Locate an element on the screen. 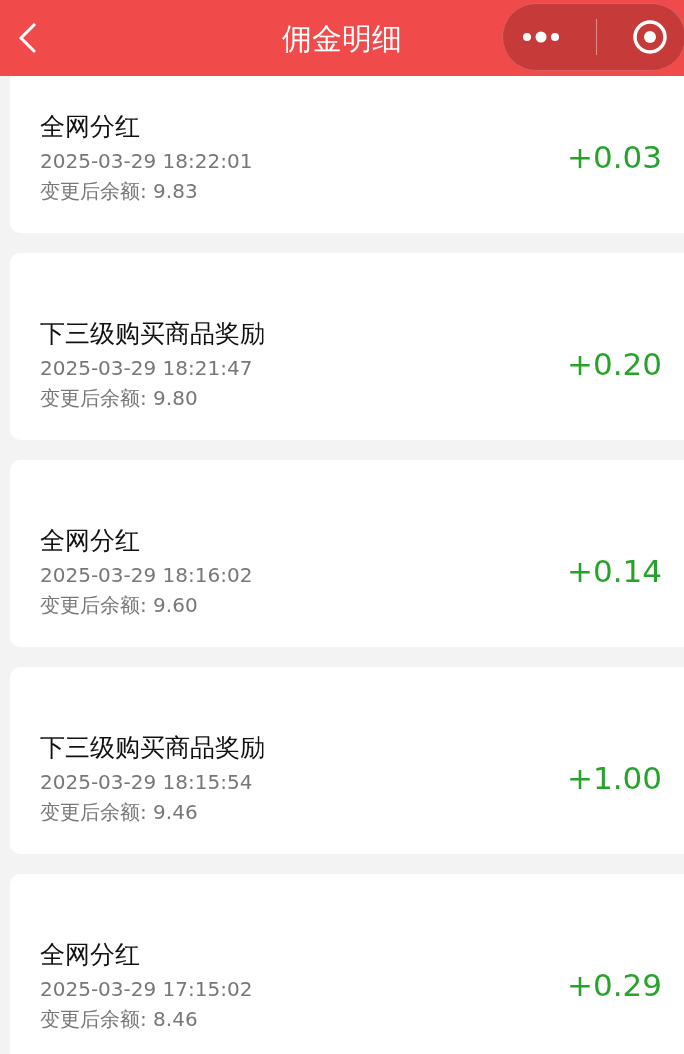 The height and width of the screenshot is (1054, 684). close-icon is located at coordinates (649, 37).